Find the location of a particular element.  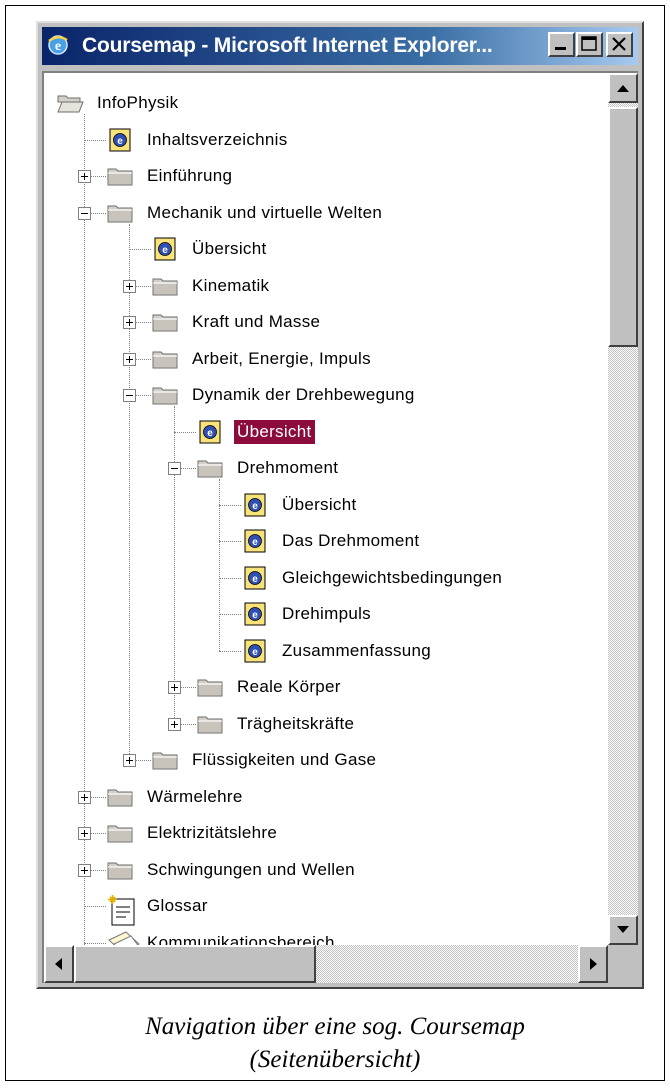

scroll-left-button is located at coordinates (59, 964).